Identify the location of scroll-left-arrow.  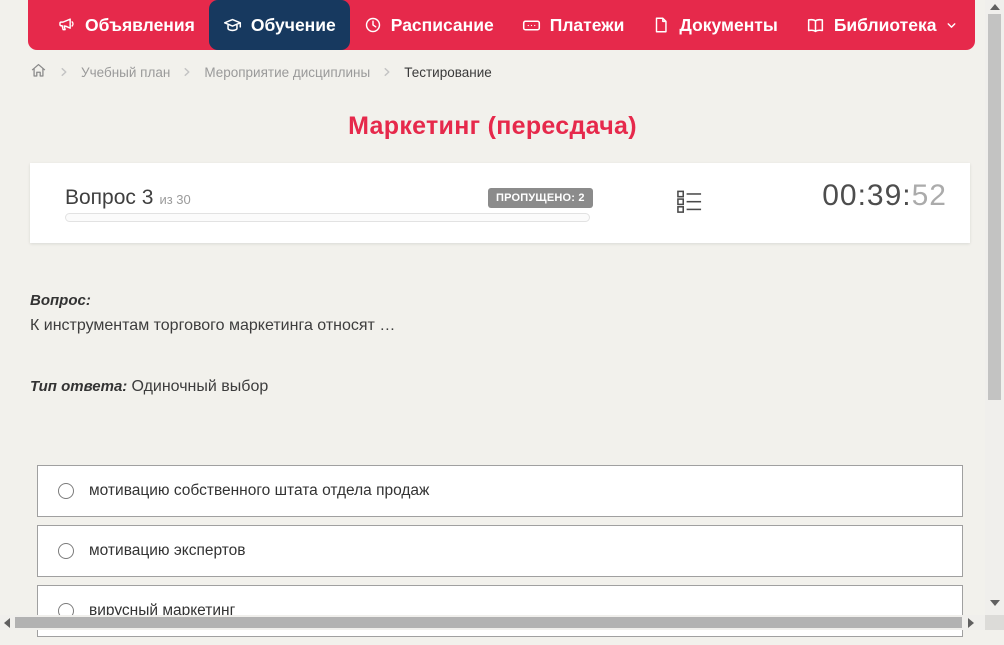
(7, 623).